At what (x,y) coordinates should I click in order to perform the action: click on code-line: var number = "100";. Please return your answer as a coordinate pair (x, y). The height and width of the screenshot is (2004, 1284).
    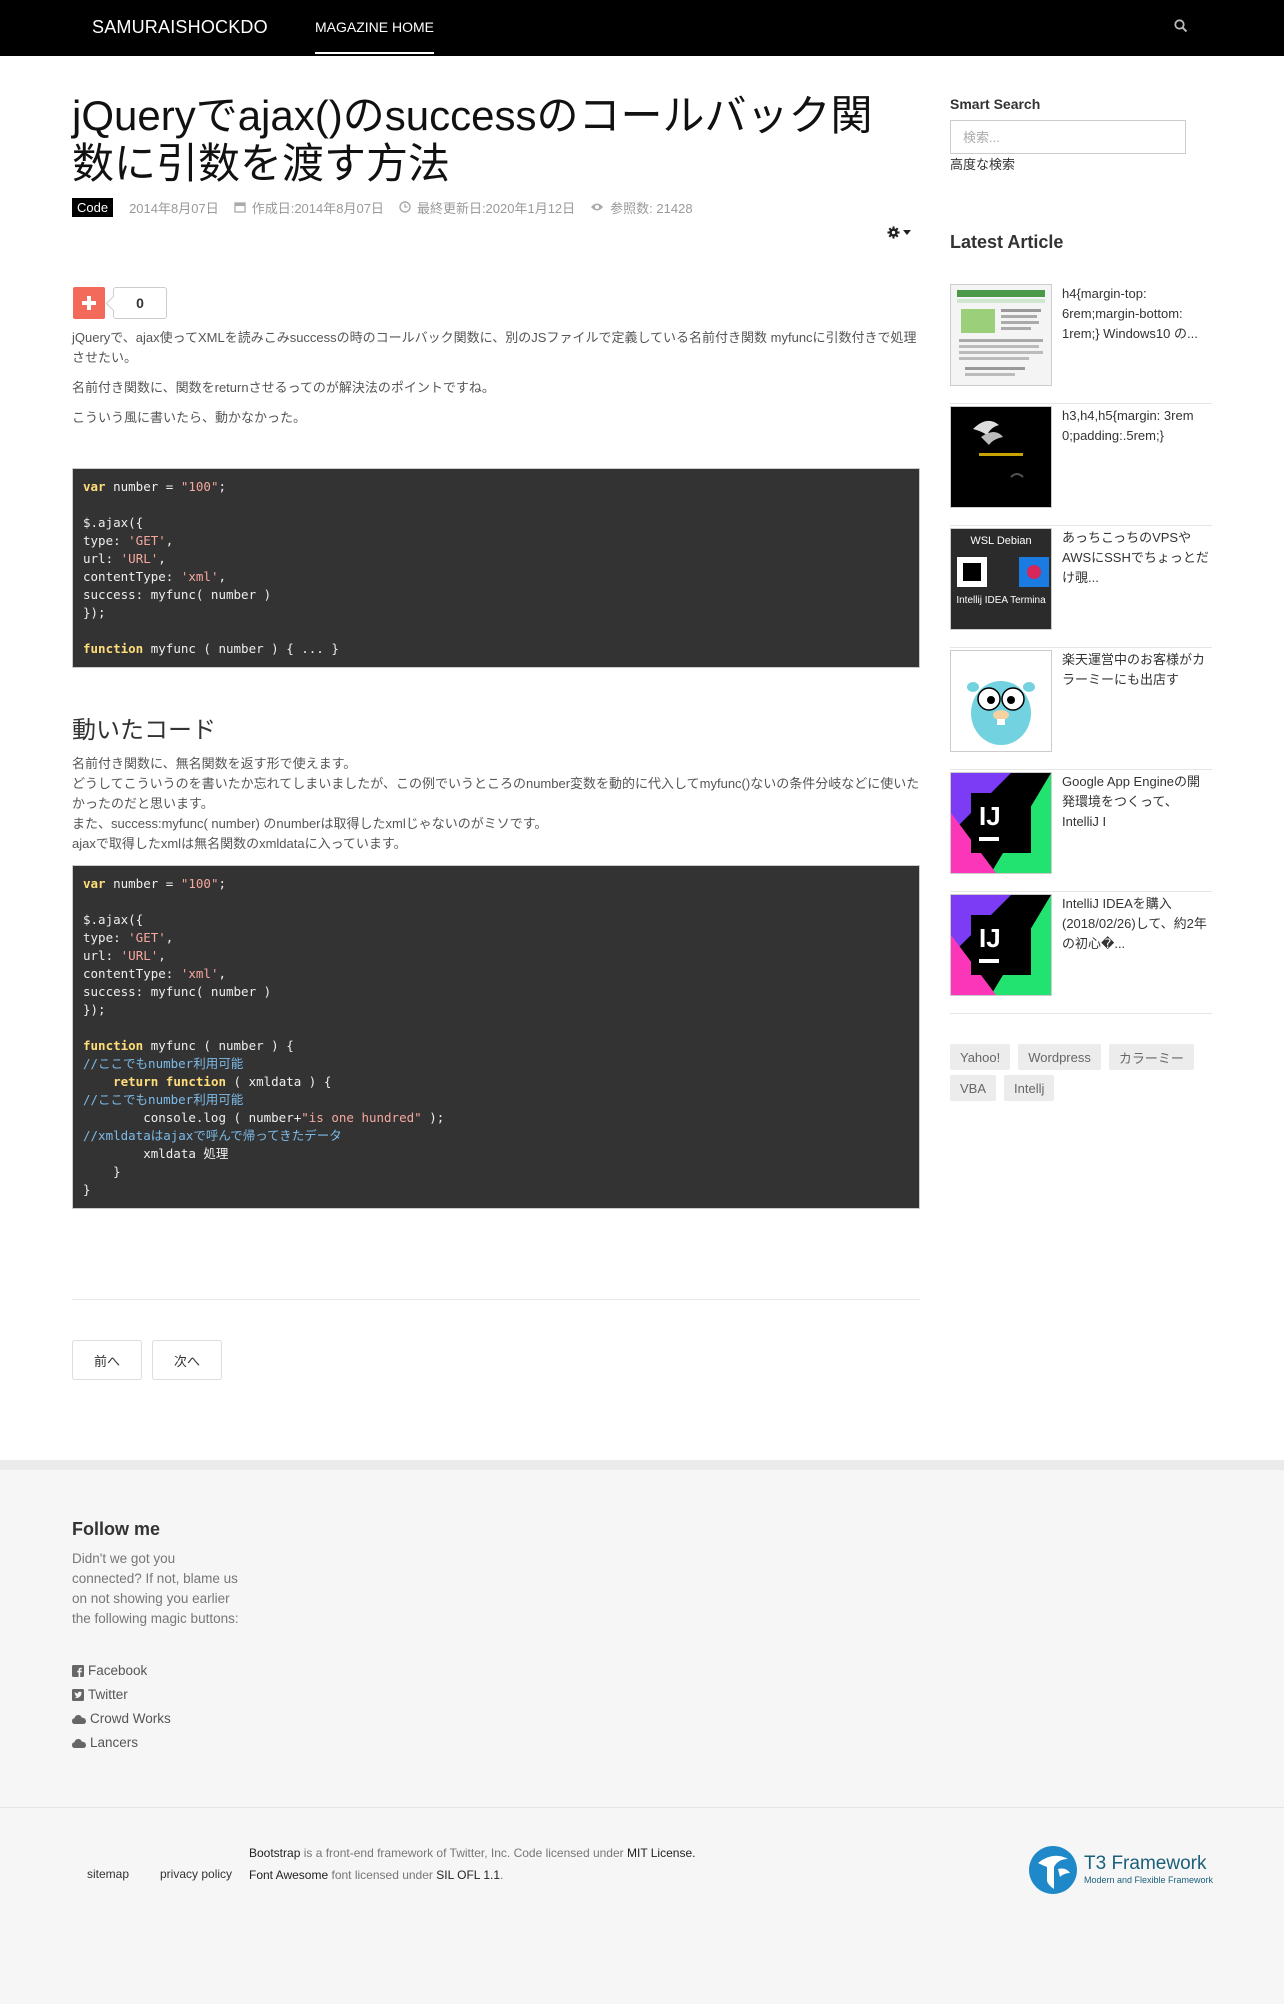
    Looking at the image, I should click on (155, 883).